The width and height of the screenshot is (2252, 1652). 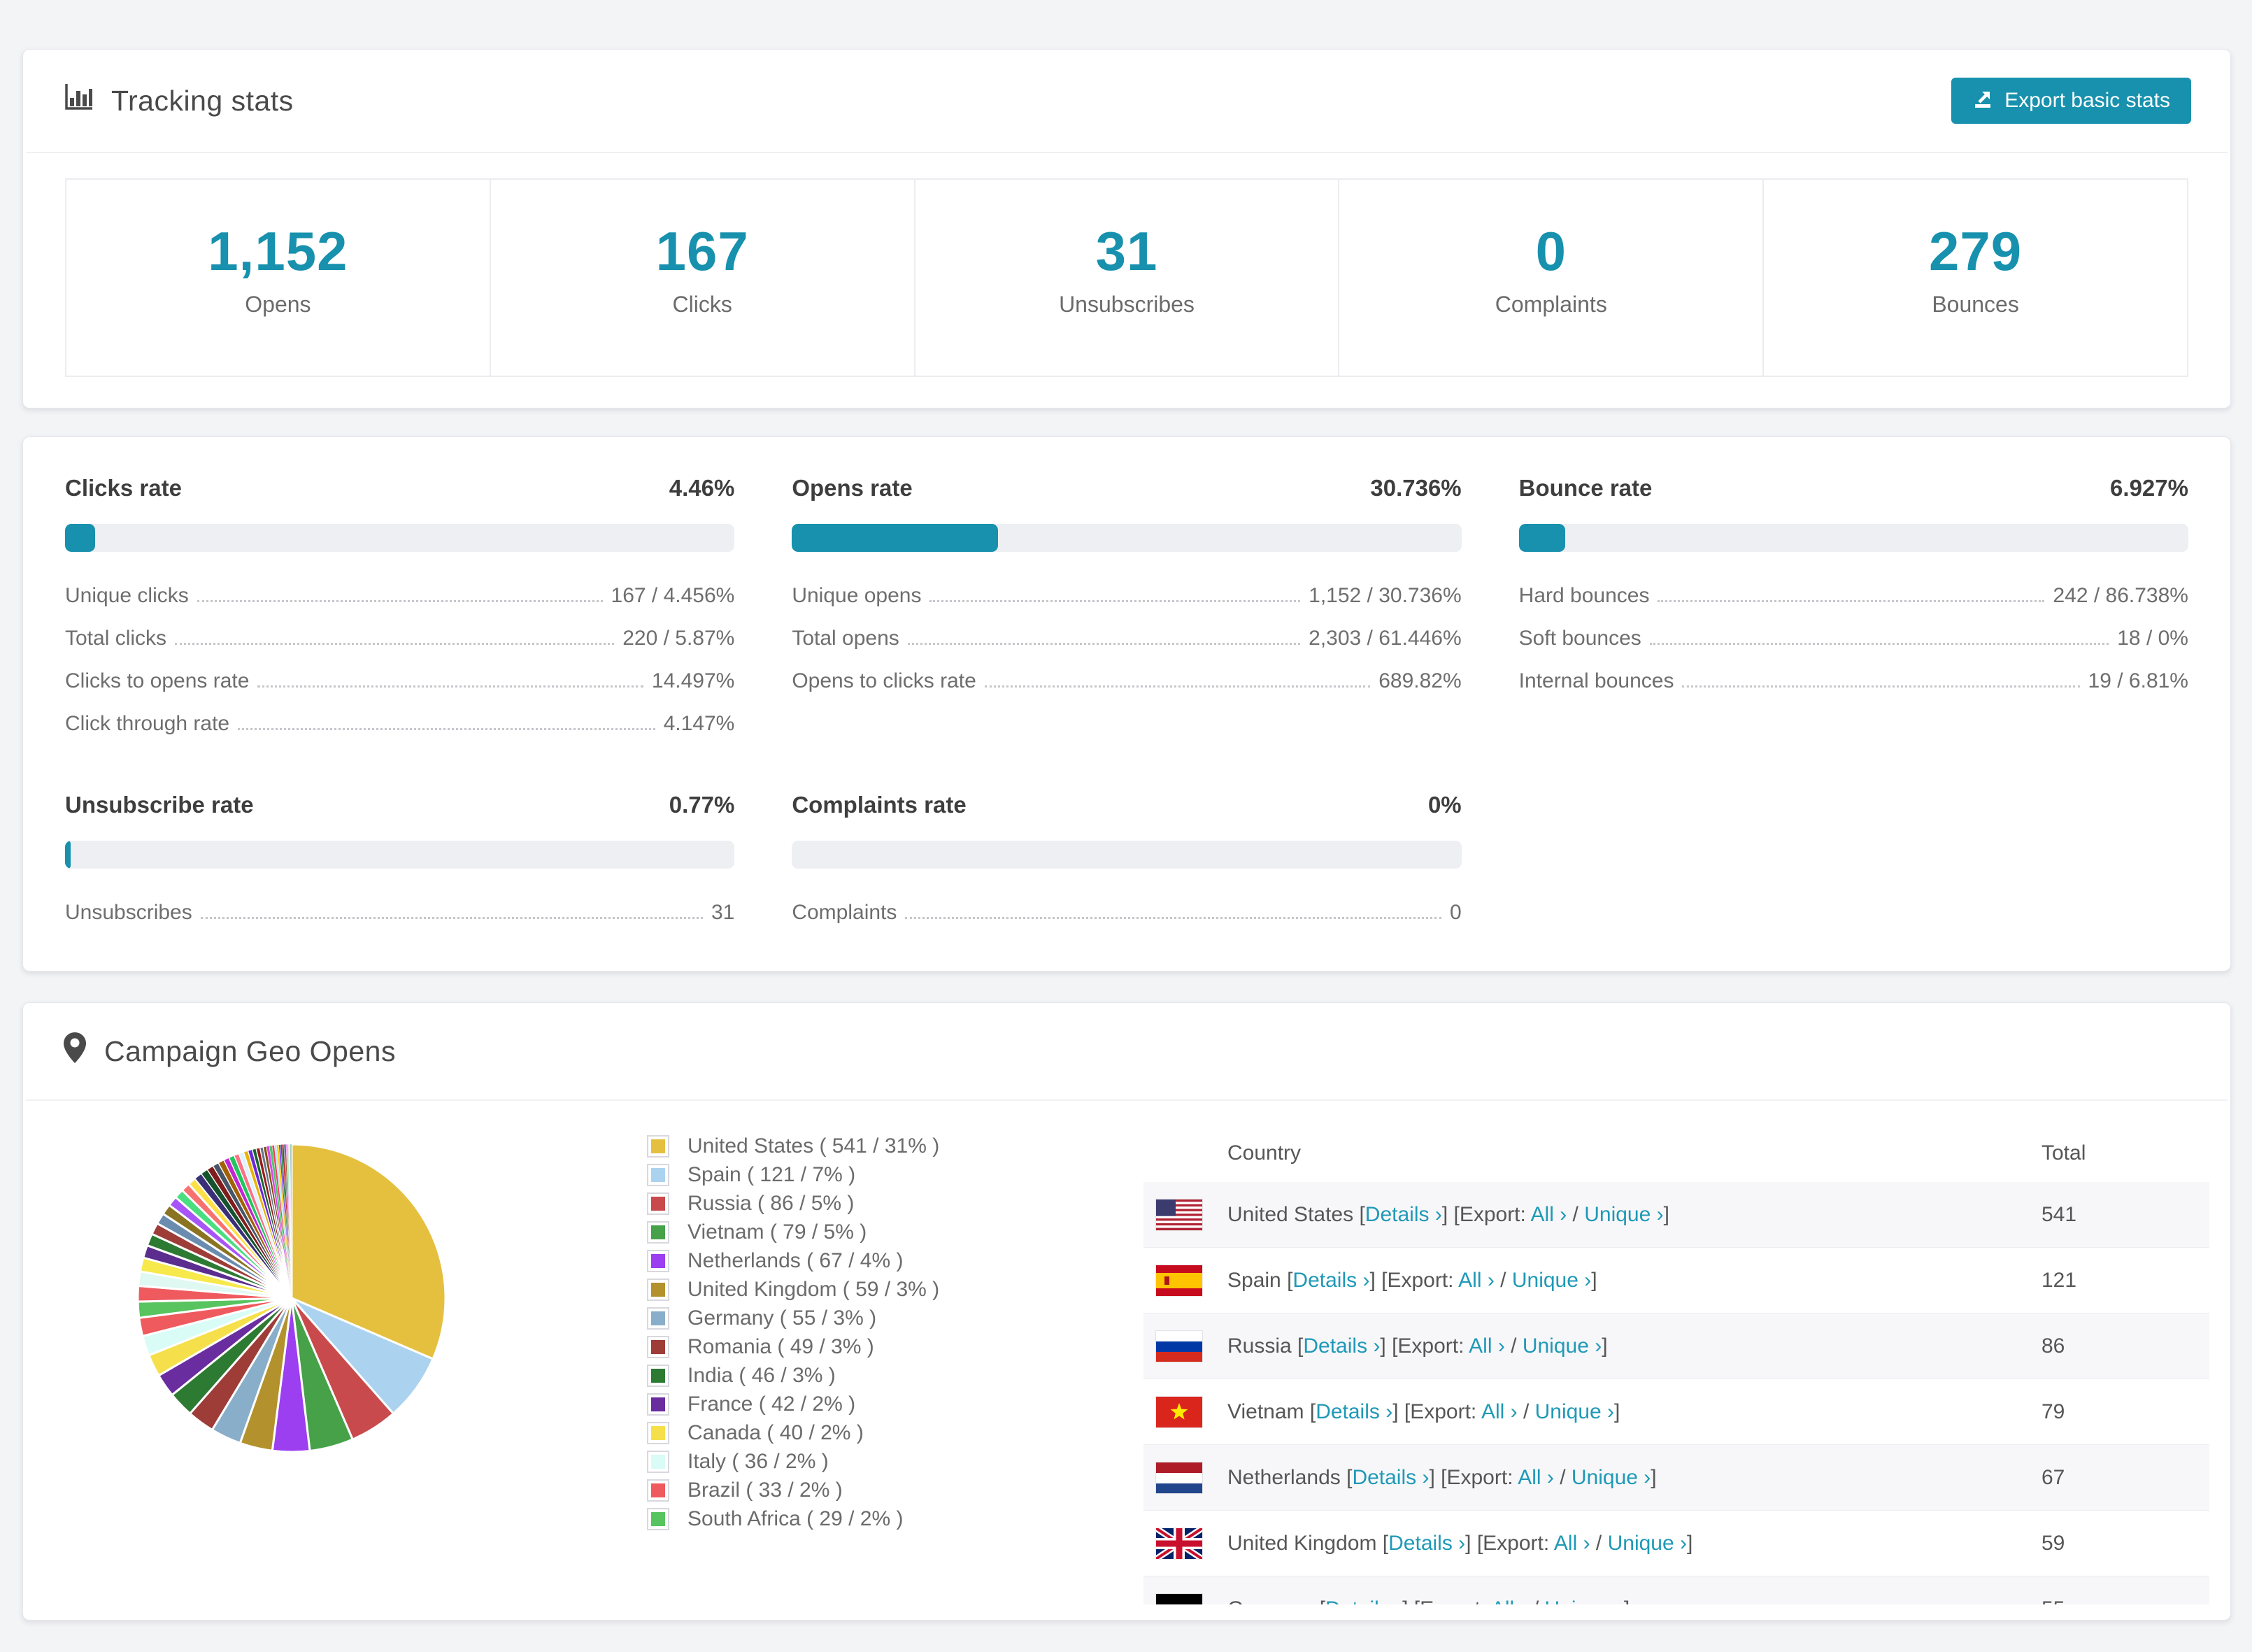 What do you see at coordinates (857, 595) in the screenshot?
I see `rate-row-label: Unique opens` at bounding box center [857, 595].